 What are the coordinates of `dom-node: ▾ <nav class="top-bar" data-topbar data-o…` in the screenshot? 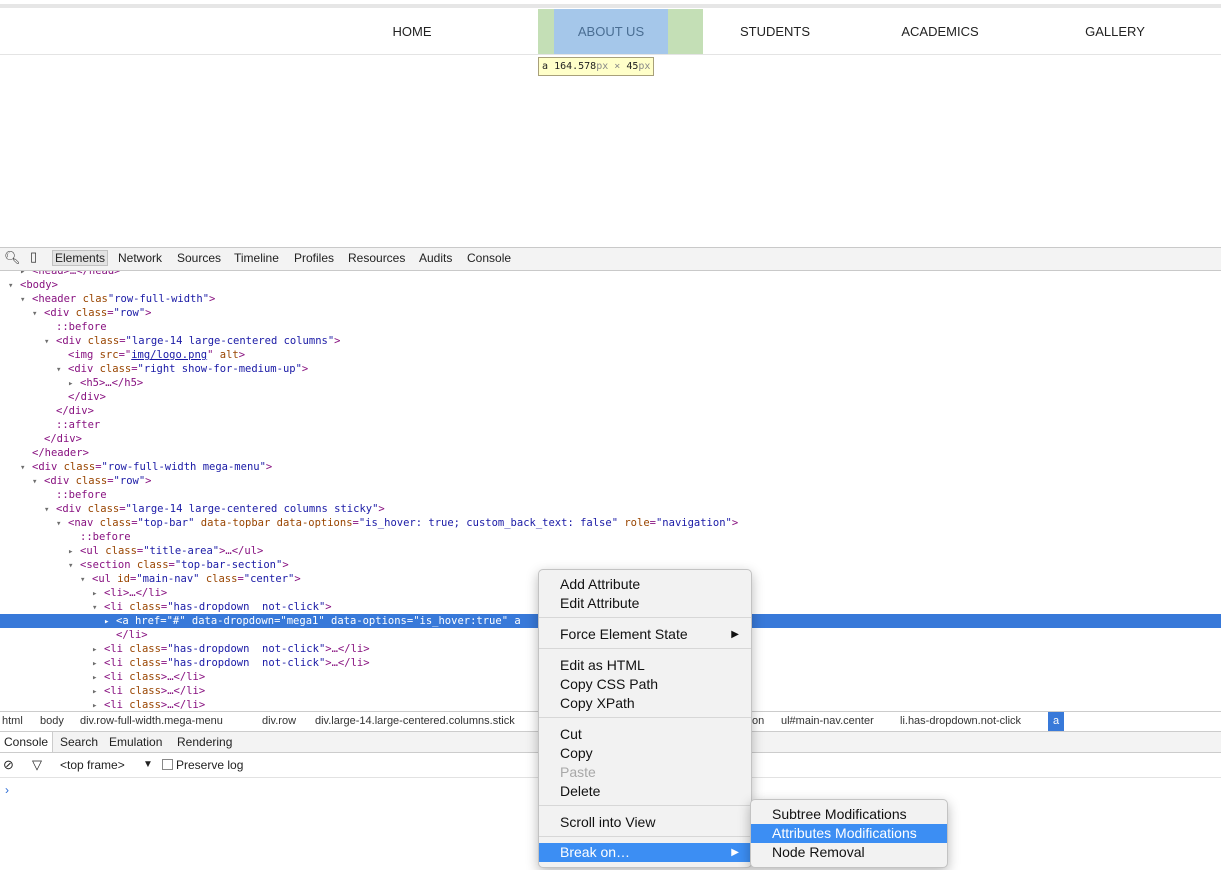 It's located at (610, 523).